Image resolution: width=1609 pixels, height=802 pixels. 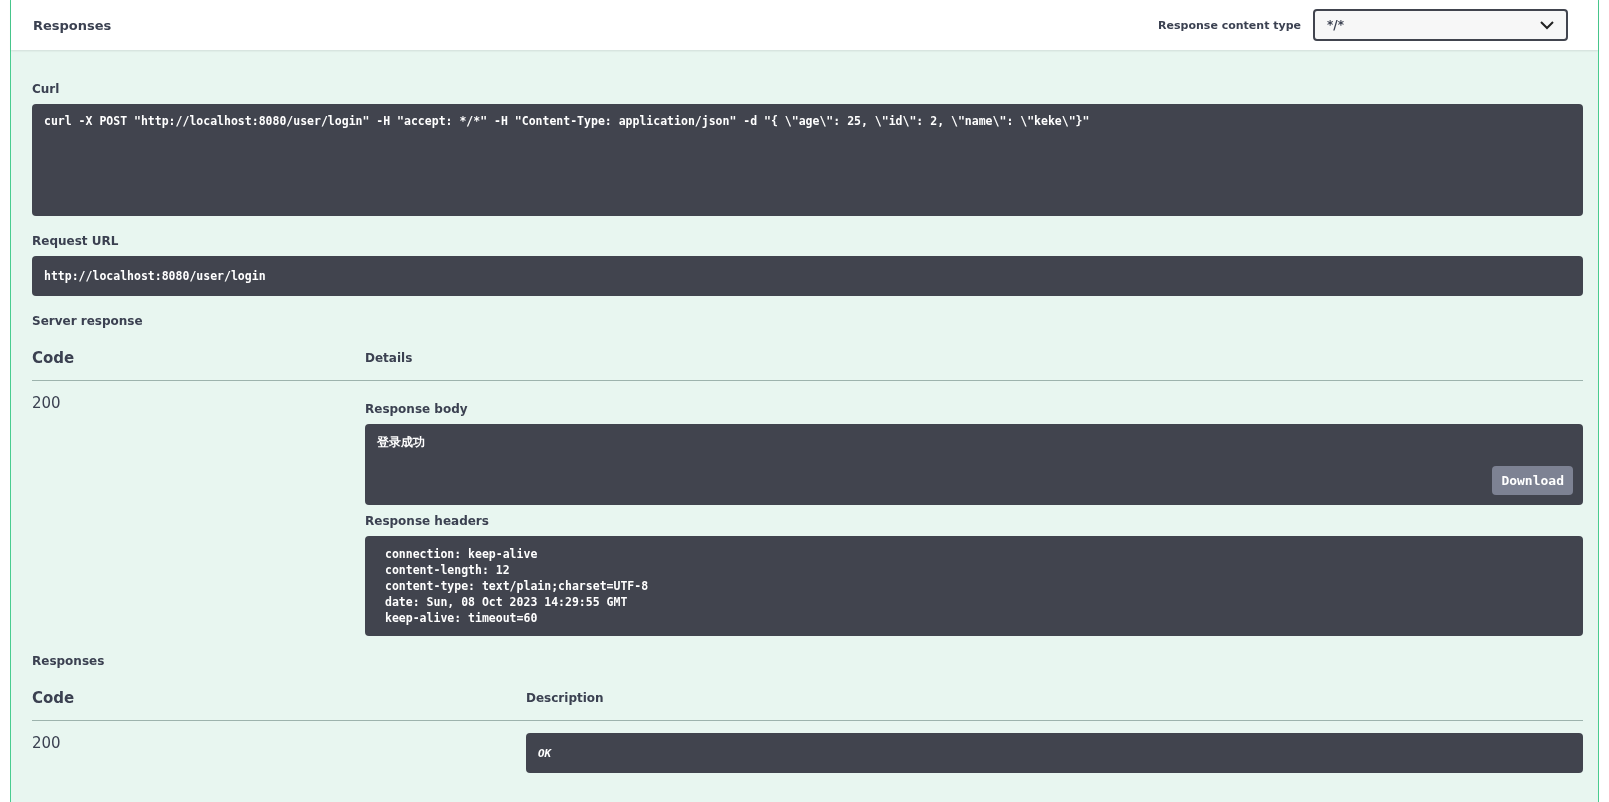 I want to click on response-body-label: Response body, so click(x=417, y=409).